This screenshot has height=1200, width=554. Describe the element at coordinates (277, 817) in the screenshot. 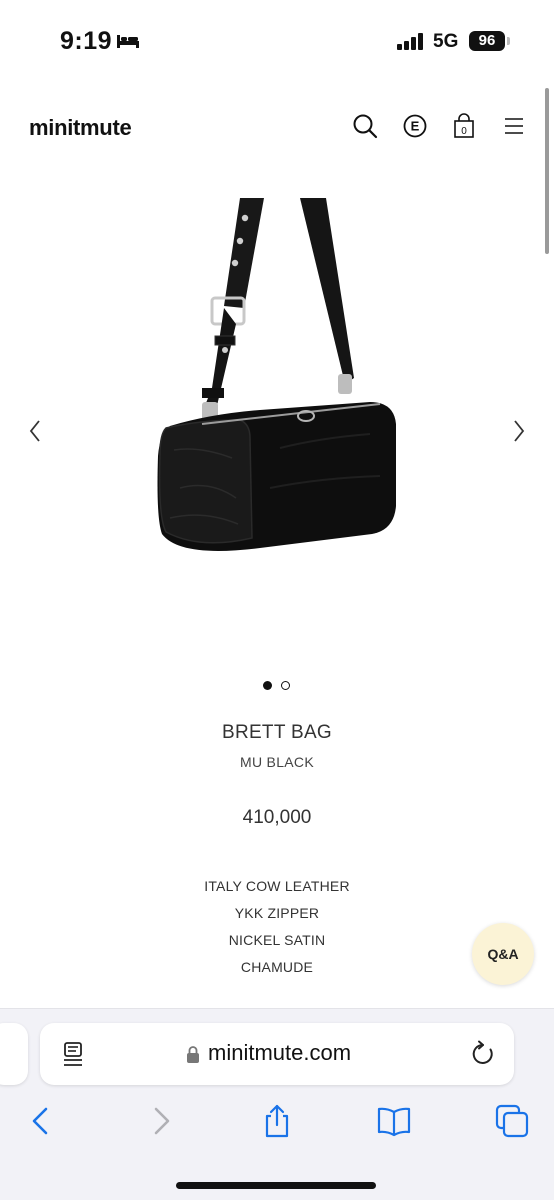

I see `product-price: 410,000` at that location.